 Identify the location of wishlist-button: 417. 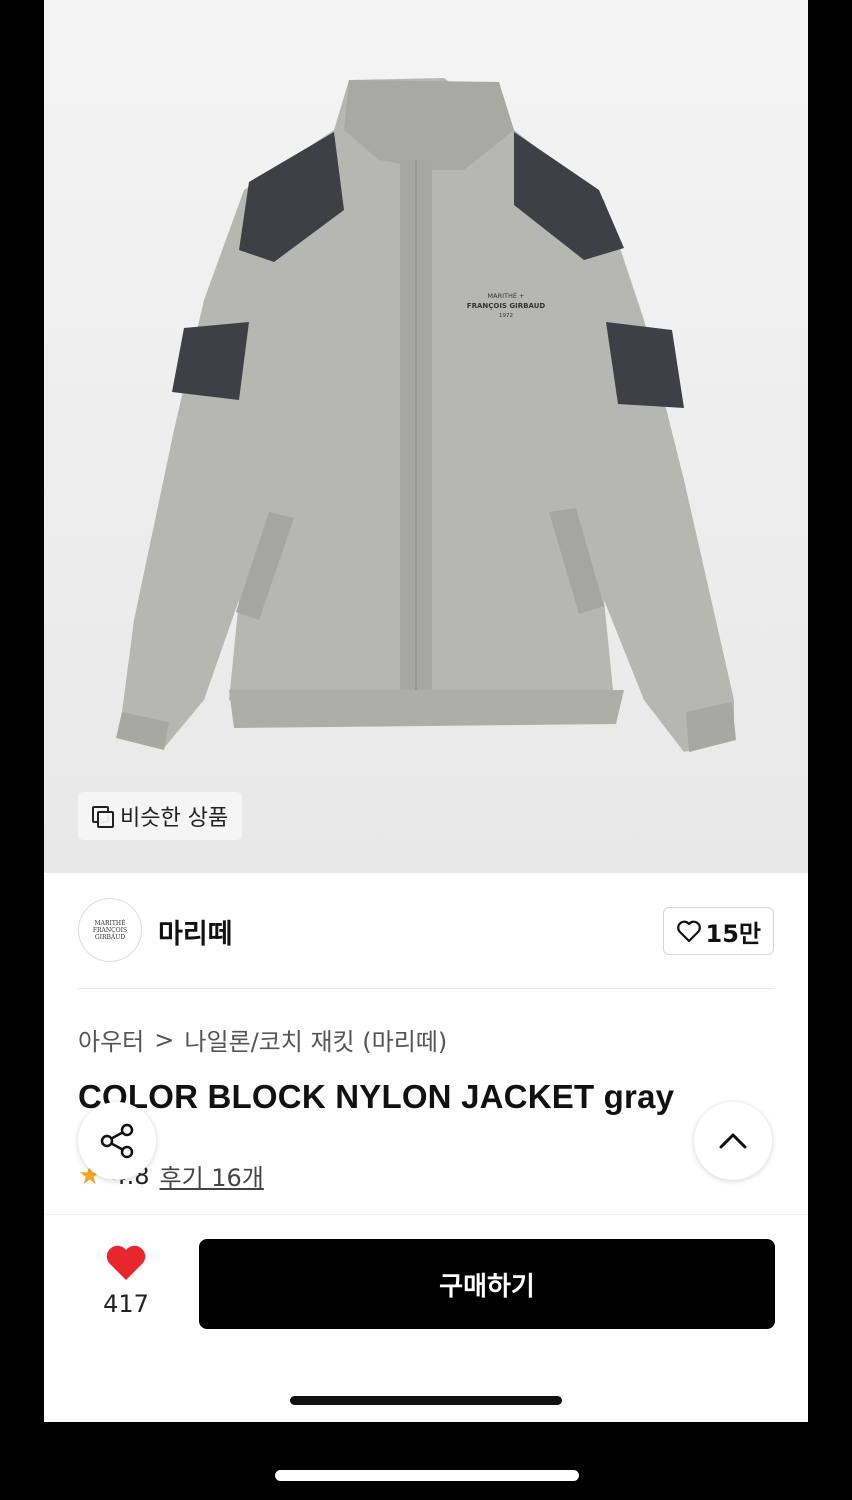
(126, 1280).